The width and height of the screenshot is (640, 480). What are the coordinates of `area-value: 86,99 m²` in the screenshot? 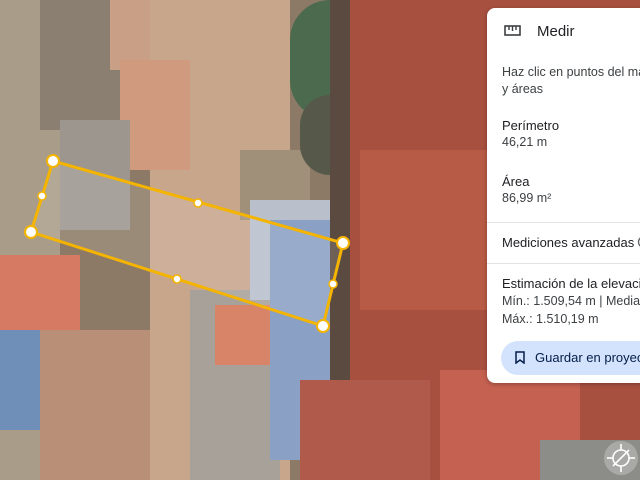 It's located at (527, 198).